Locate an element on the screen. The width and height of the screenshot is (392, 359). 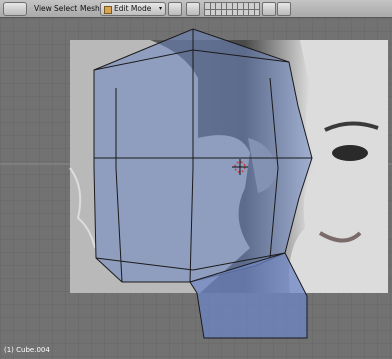
chevron-down-icon: ▾ is located at coordinates (160, 8).